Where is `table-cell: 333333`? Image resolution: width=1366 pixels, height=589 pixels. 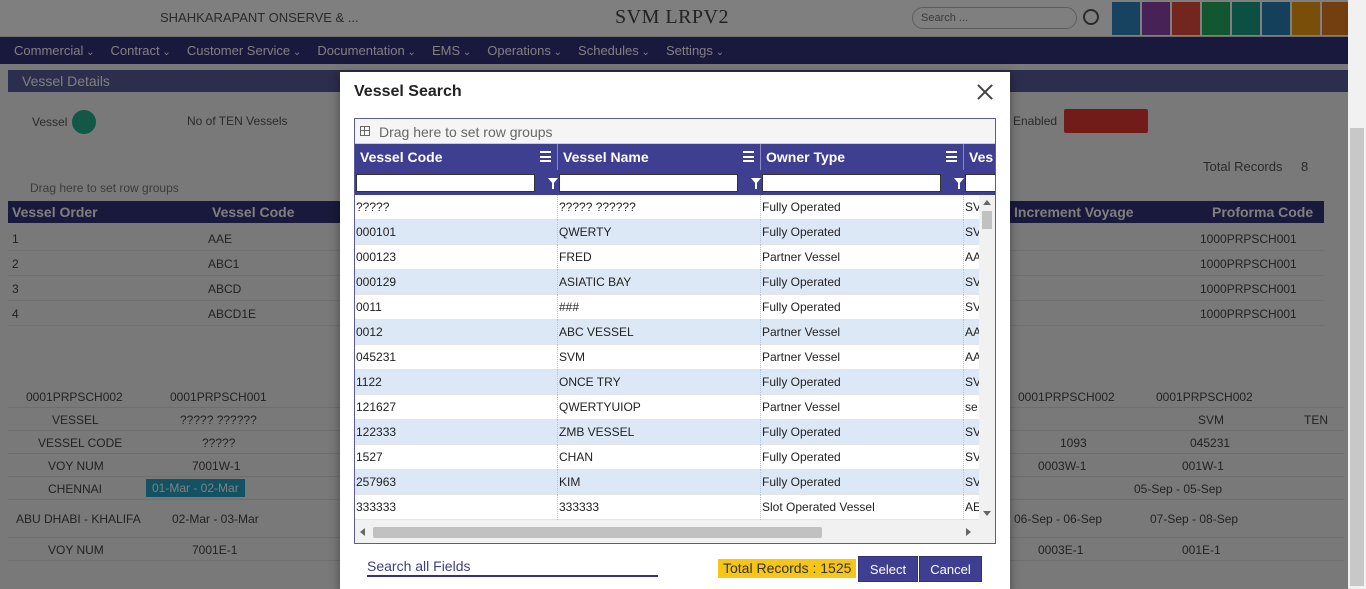
table-cell: 333333 is located at coordinates (456, 507).